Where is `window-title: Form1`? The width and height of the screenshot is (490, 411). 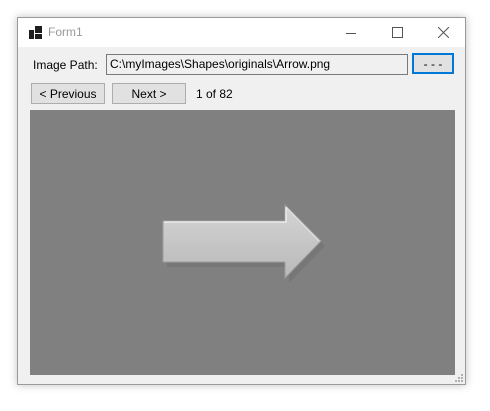 window-title: Form1 is located at coordinates (65, 32).